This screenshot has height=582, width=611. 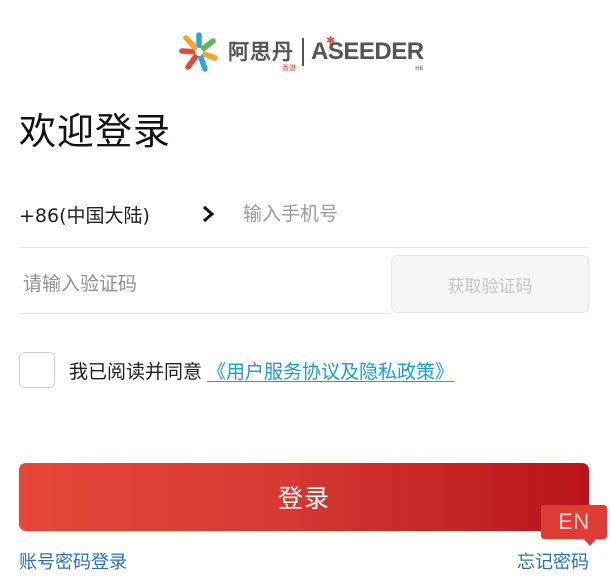 What do you see at coordinates (208, 214) in the screenshot?
I see `chevron-right-icon` at bounding box center [208, 214].